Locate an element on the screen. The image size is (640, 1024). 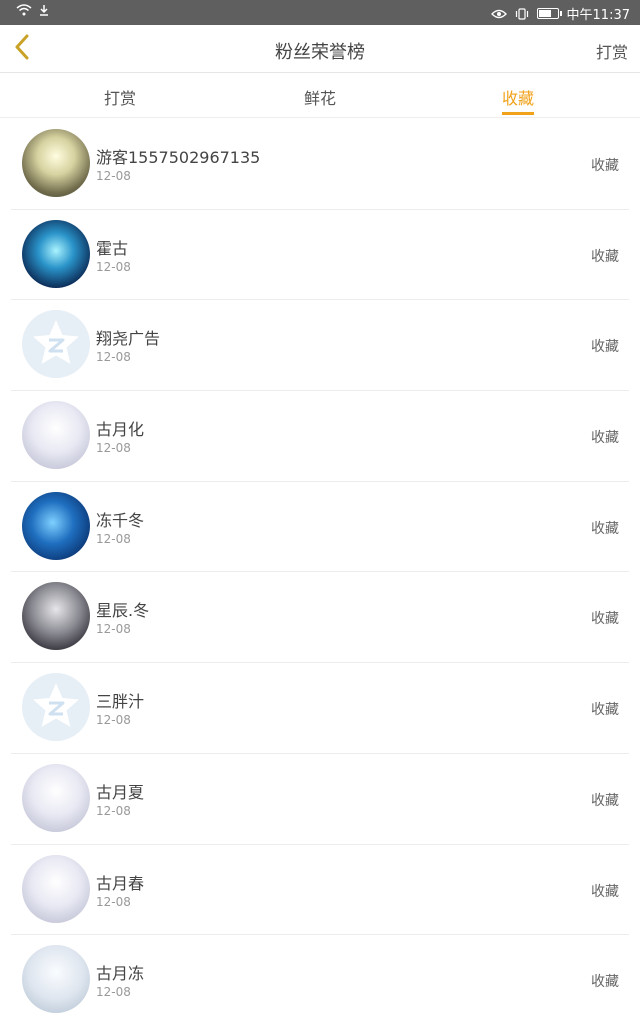
user-name: 古月春 is located at coordinates (120, 883).